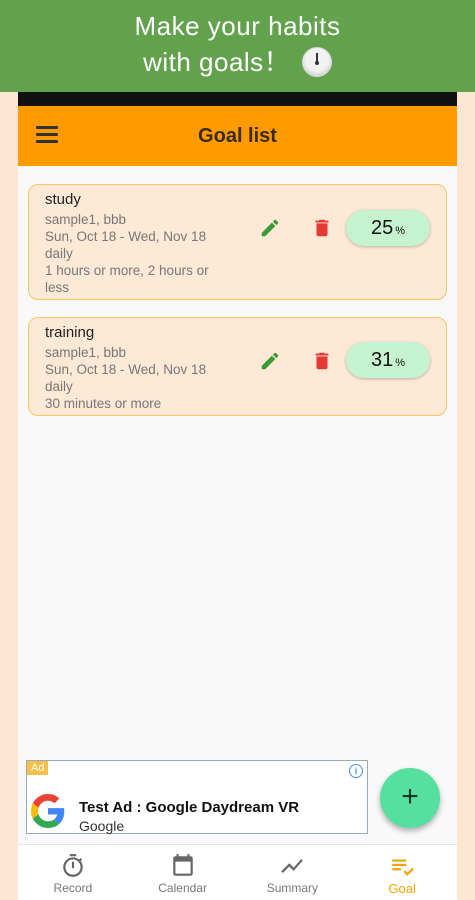 This screenshot has height=900, width=475. What do you see at coordinates (402, 888) in the screenshot?
I see `nav-goal-label: Goal` at bounding box center [402, 888].